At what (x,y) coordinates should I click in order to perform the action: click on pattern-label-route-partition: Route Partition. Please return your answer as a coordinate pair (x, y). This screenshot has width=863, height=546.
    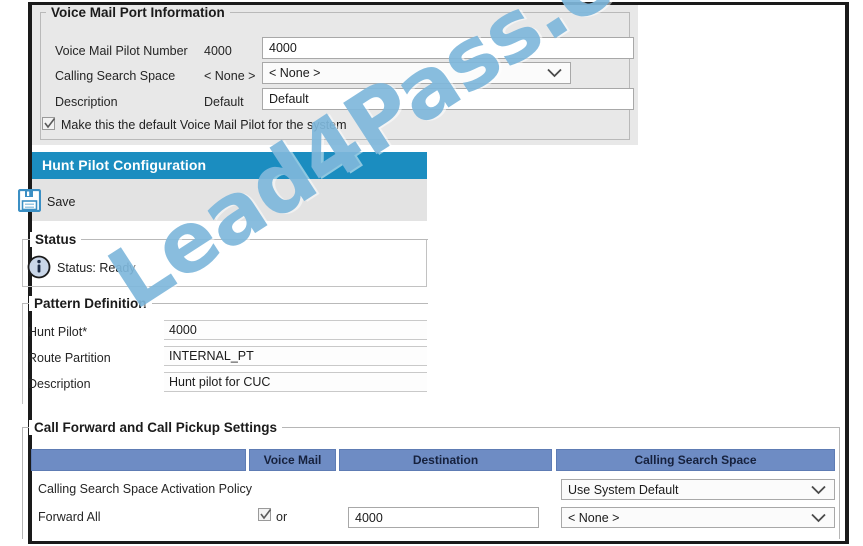
    Looking at the image, I should click on (69, 358).